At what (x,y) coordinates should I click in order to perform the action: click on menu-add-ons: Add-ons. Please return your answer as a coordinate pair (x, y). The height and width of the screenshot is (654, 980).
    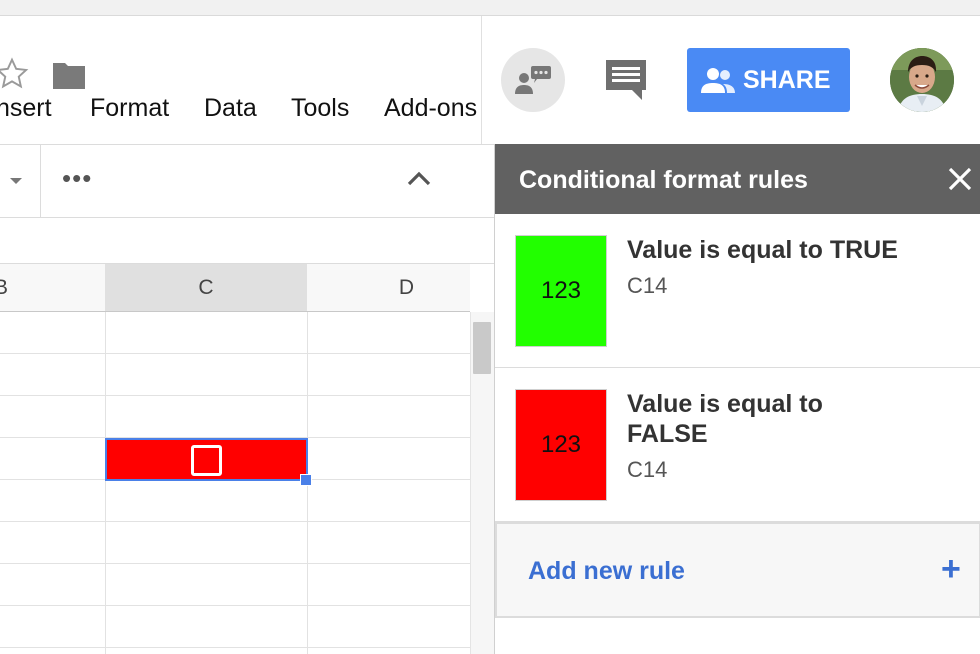
    Looking at the image, I should click on (430, 108).